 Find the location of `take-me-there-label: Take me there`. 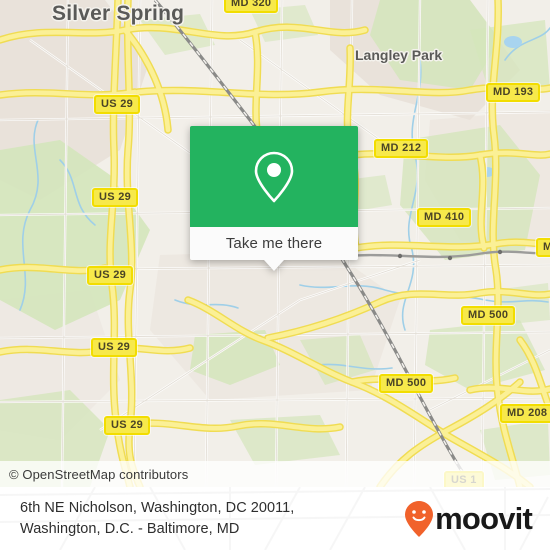

take-me-there-label: Take me there is located at coordinates (274, 243).